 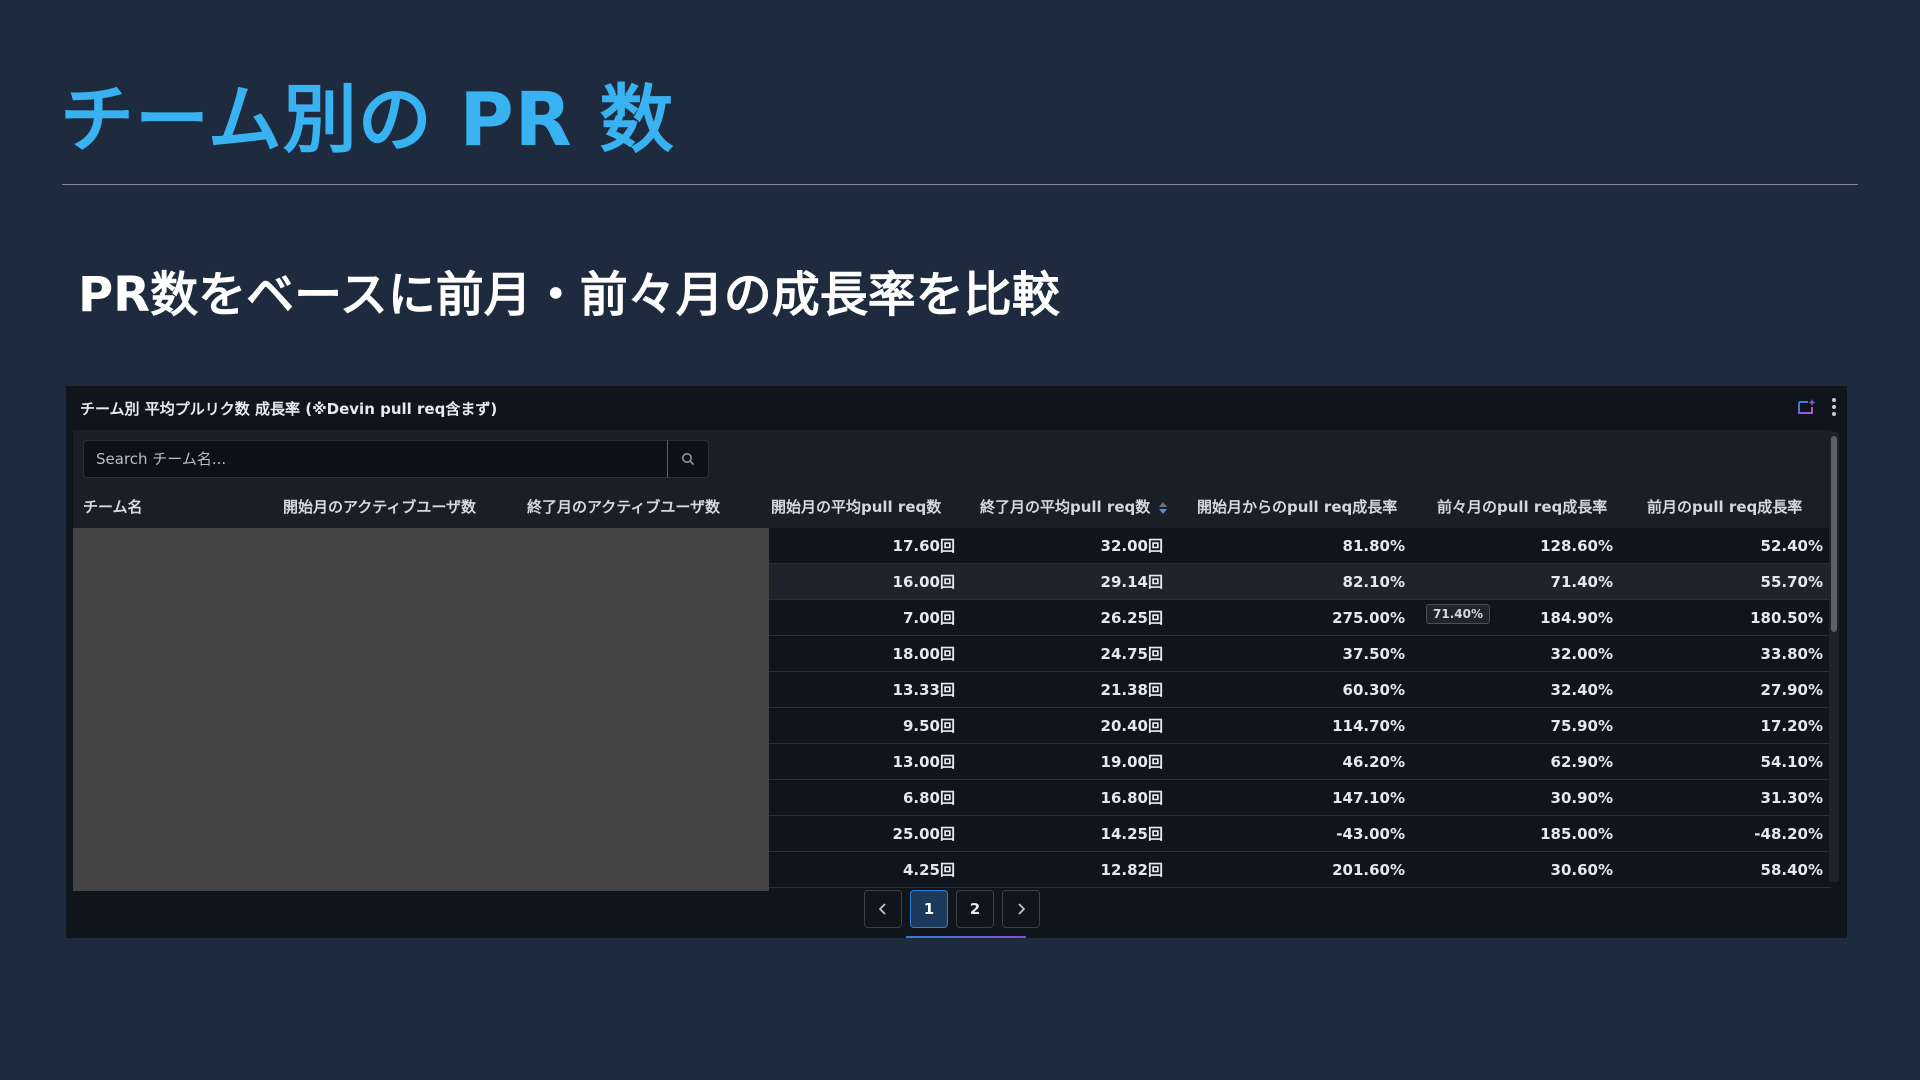 I want to click on column-header-start-avg-pr: 開始月の平均pull req数, so click(x=856, y=507).